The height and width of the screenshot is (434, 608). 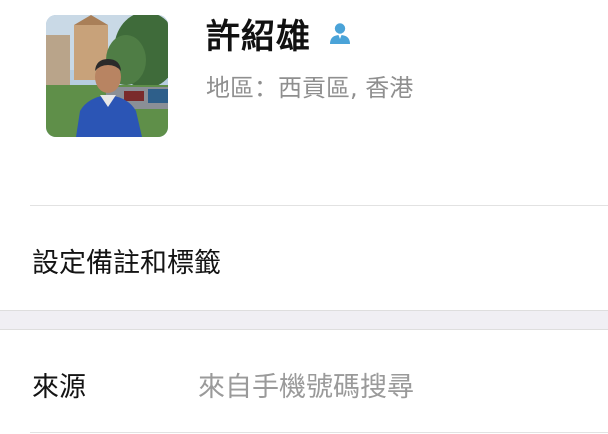 I want to click on divider-bottom, so click(x=319, y=432).